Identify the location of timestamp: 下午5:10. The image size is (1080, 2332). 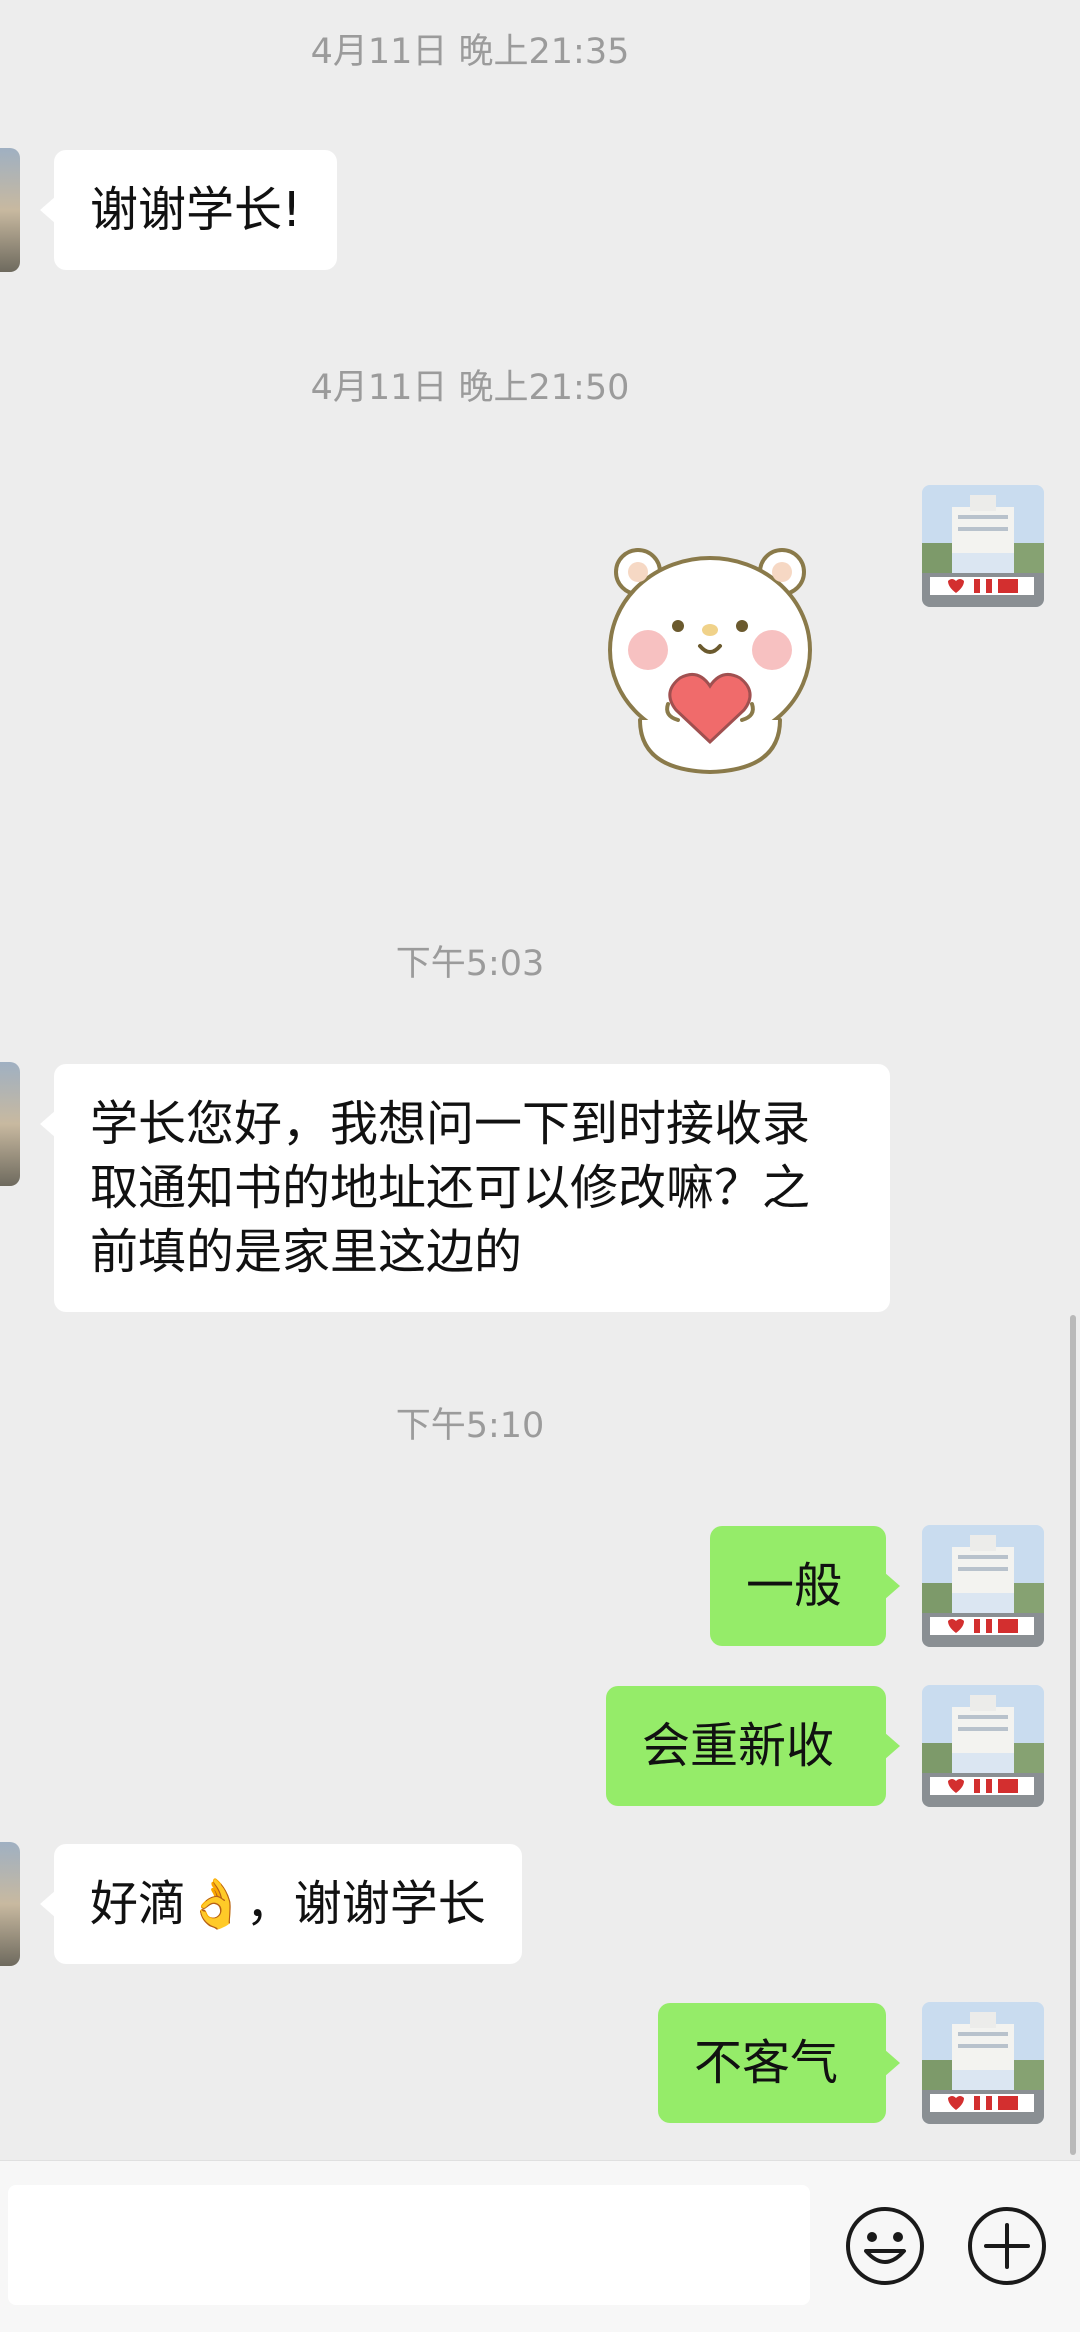
(470, 1426).